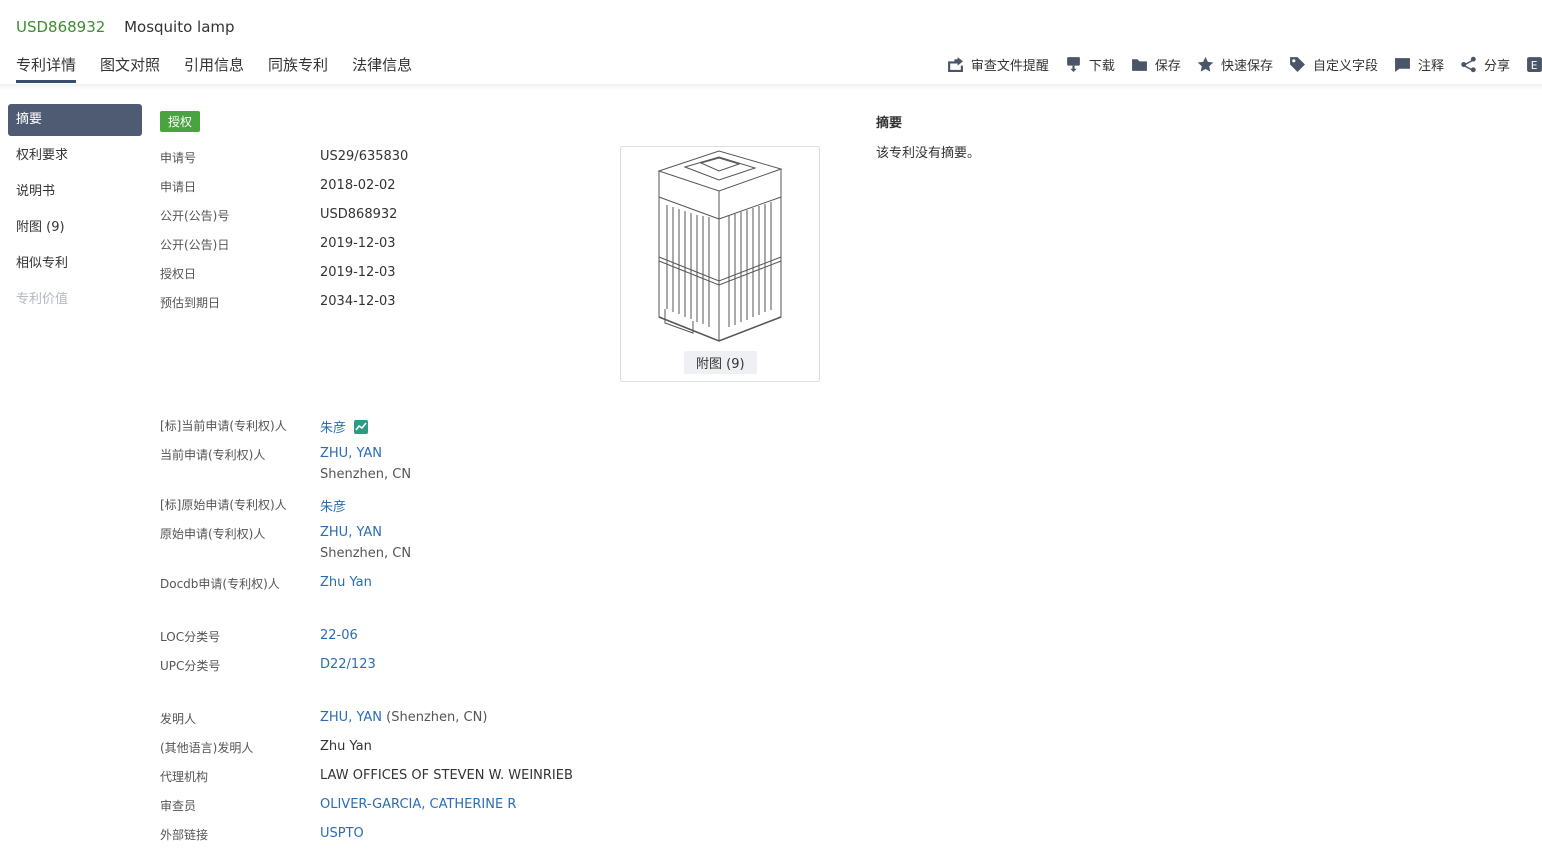 The width and height of the screenshot is (1542, 855). I want to click on app-no-value: US29/635830, so click(364, 156).